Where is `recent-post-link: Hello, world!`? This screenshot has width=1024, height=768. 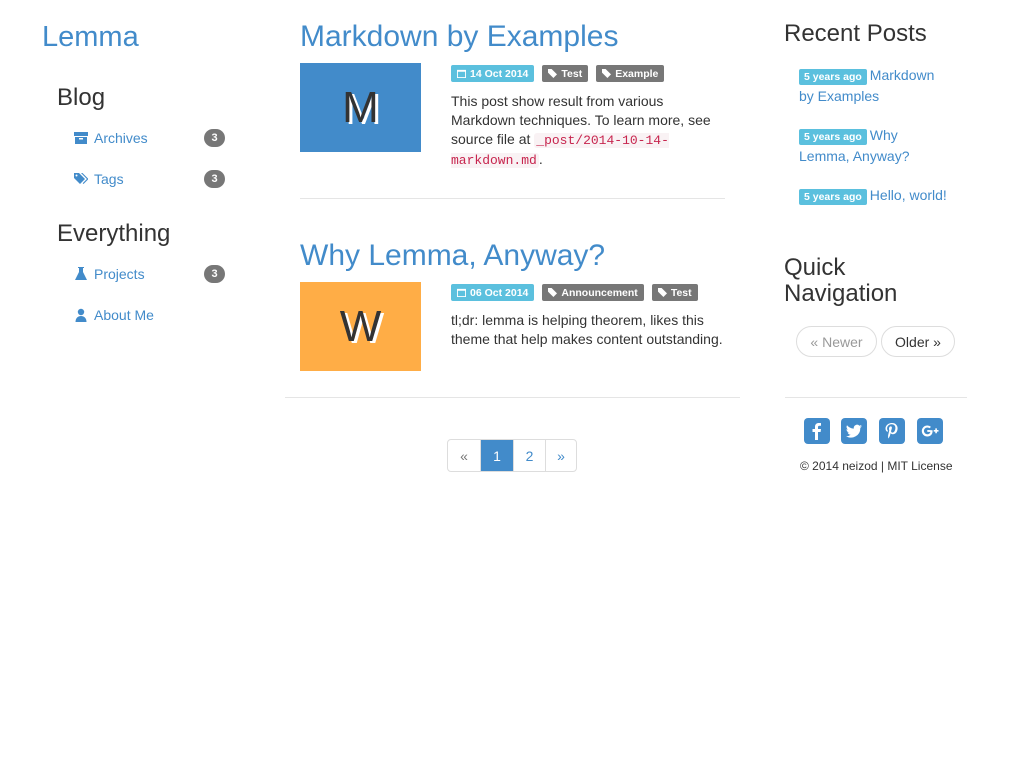
recent-post-link: Hello, world! is located at coordinates (908, 195).